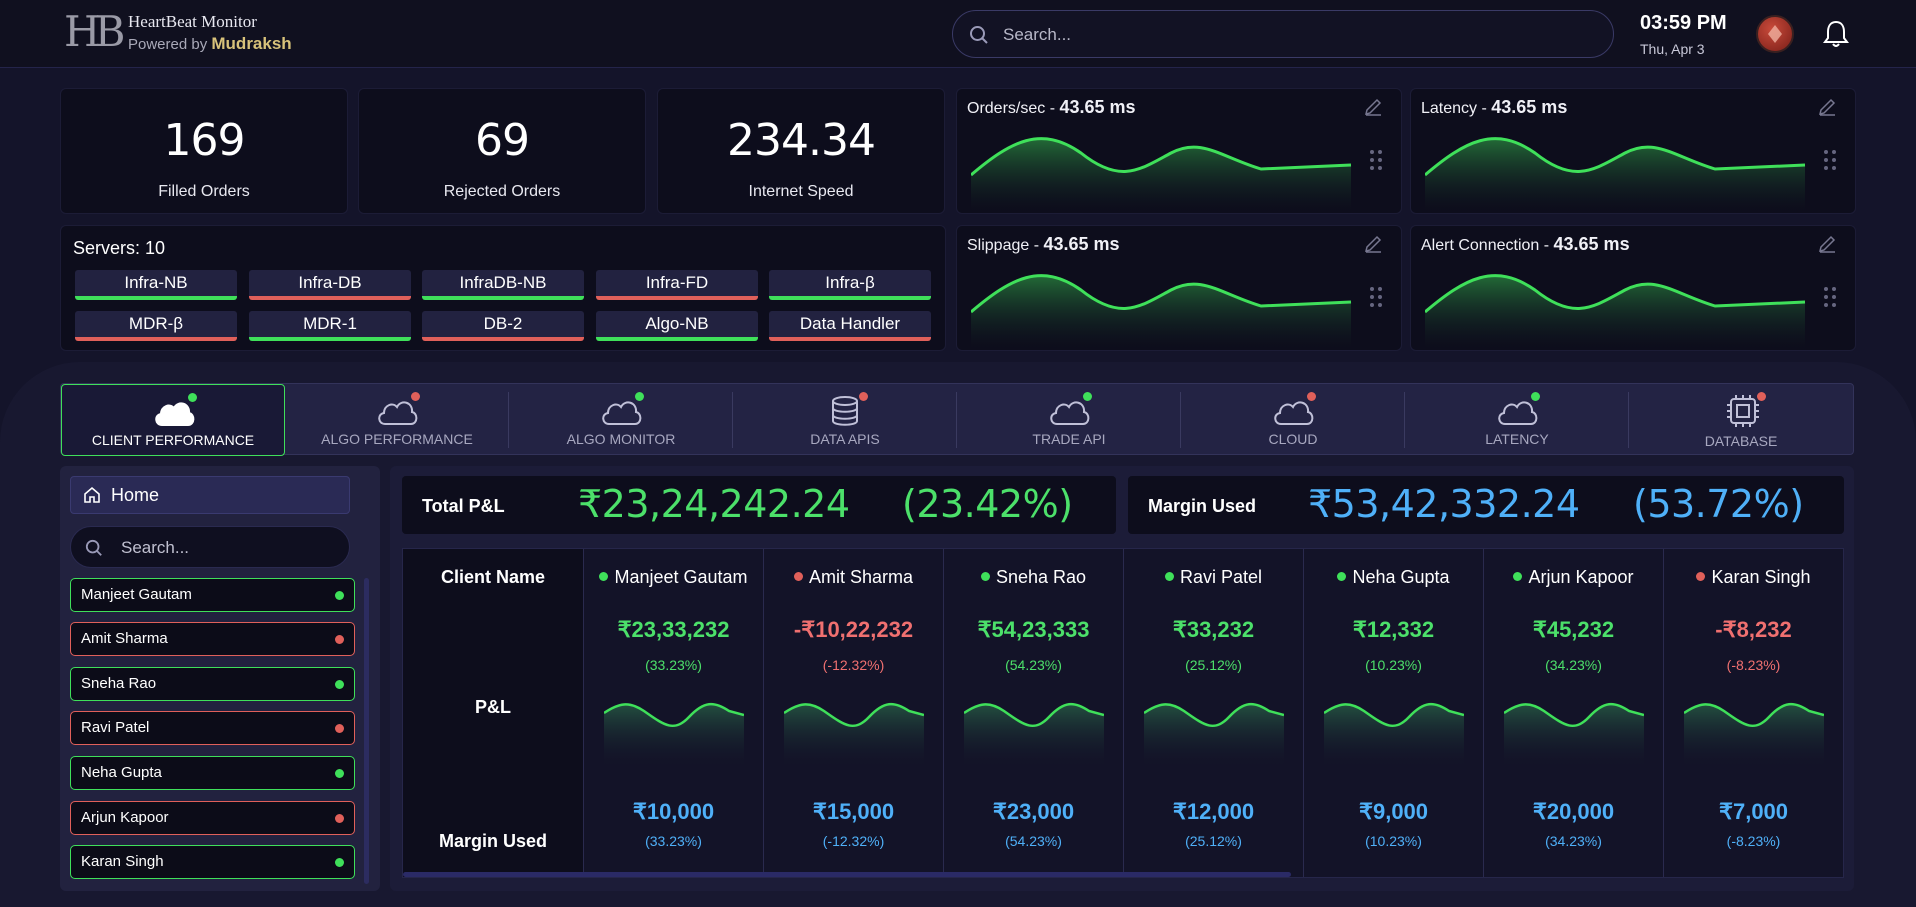 The height and width of the screenshot is (907, 1916). What do you see at coordinates (1836, 34) in the screenshot?
I see `bell-icon` at bounding box center [1836, 34].